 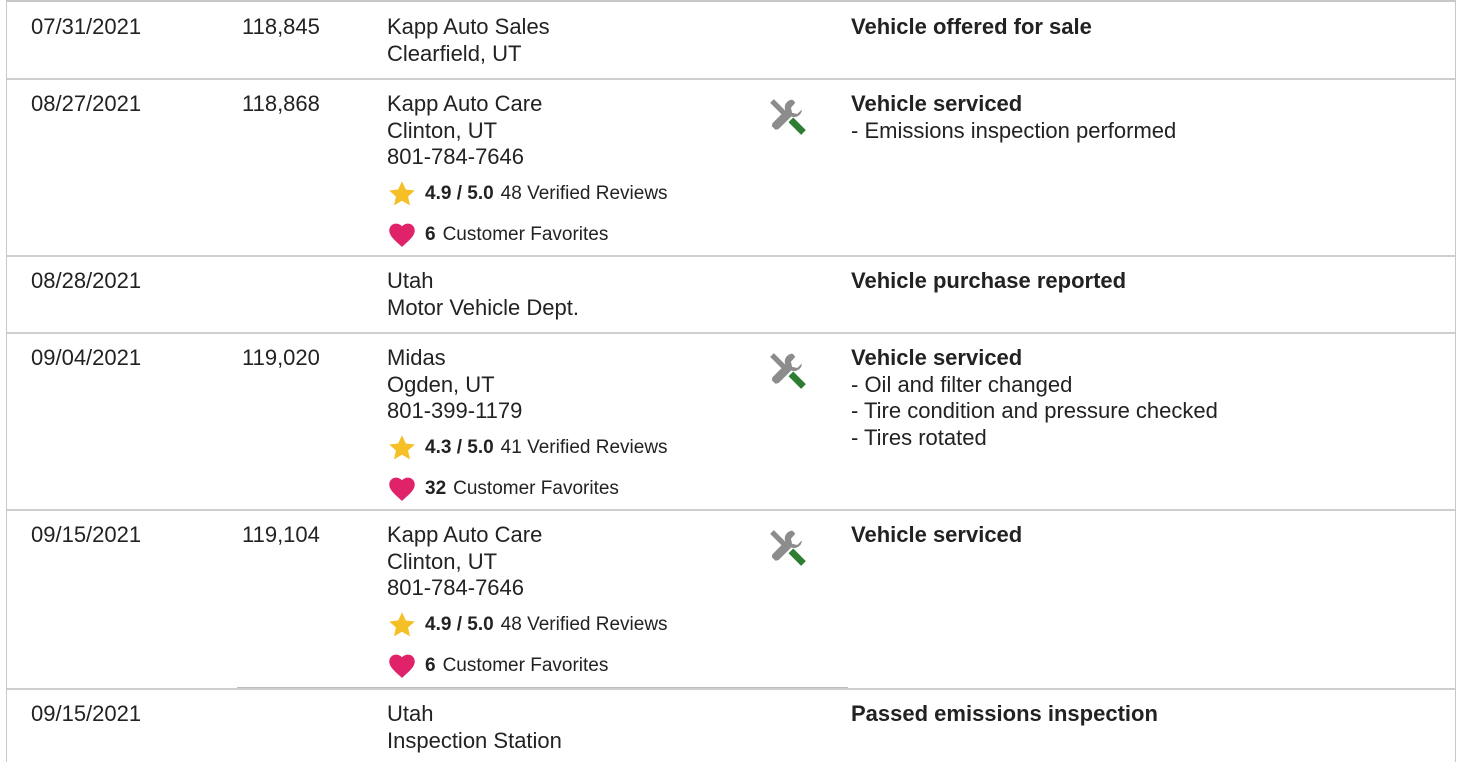 I want to click on record-comments: Vehicle purchase reported, so click(x=988, y=281).